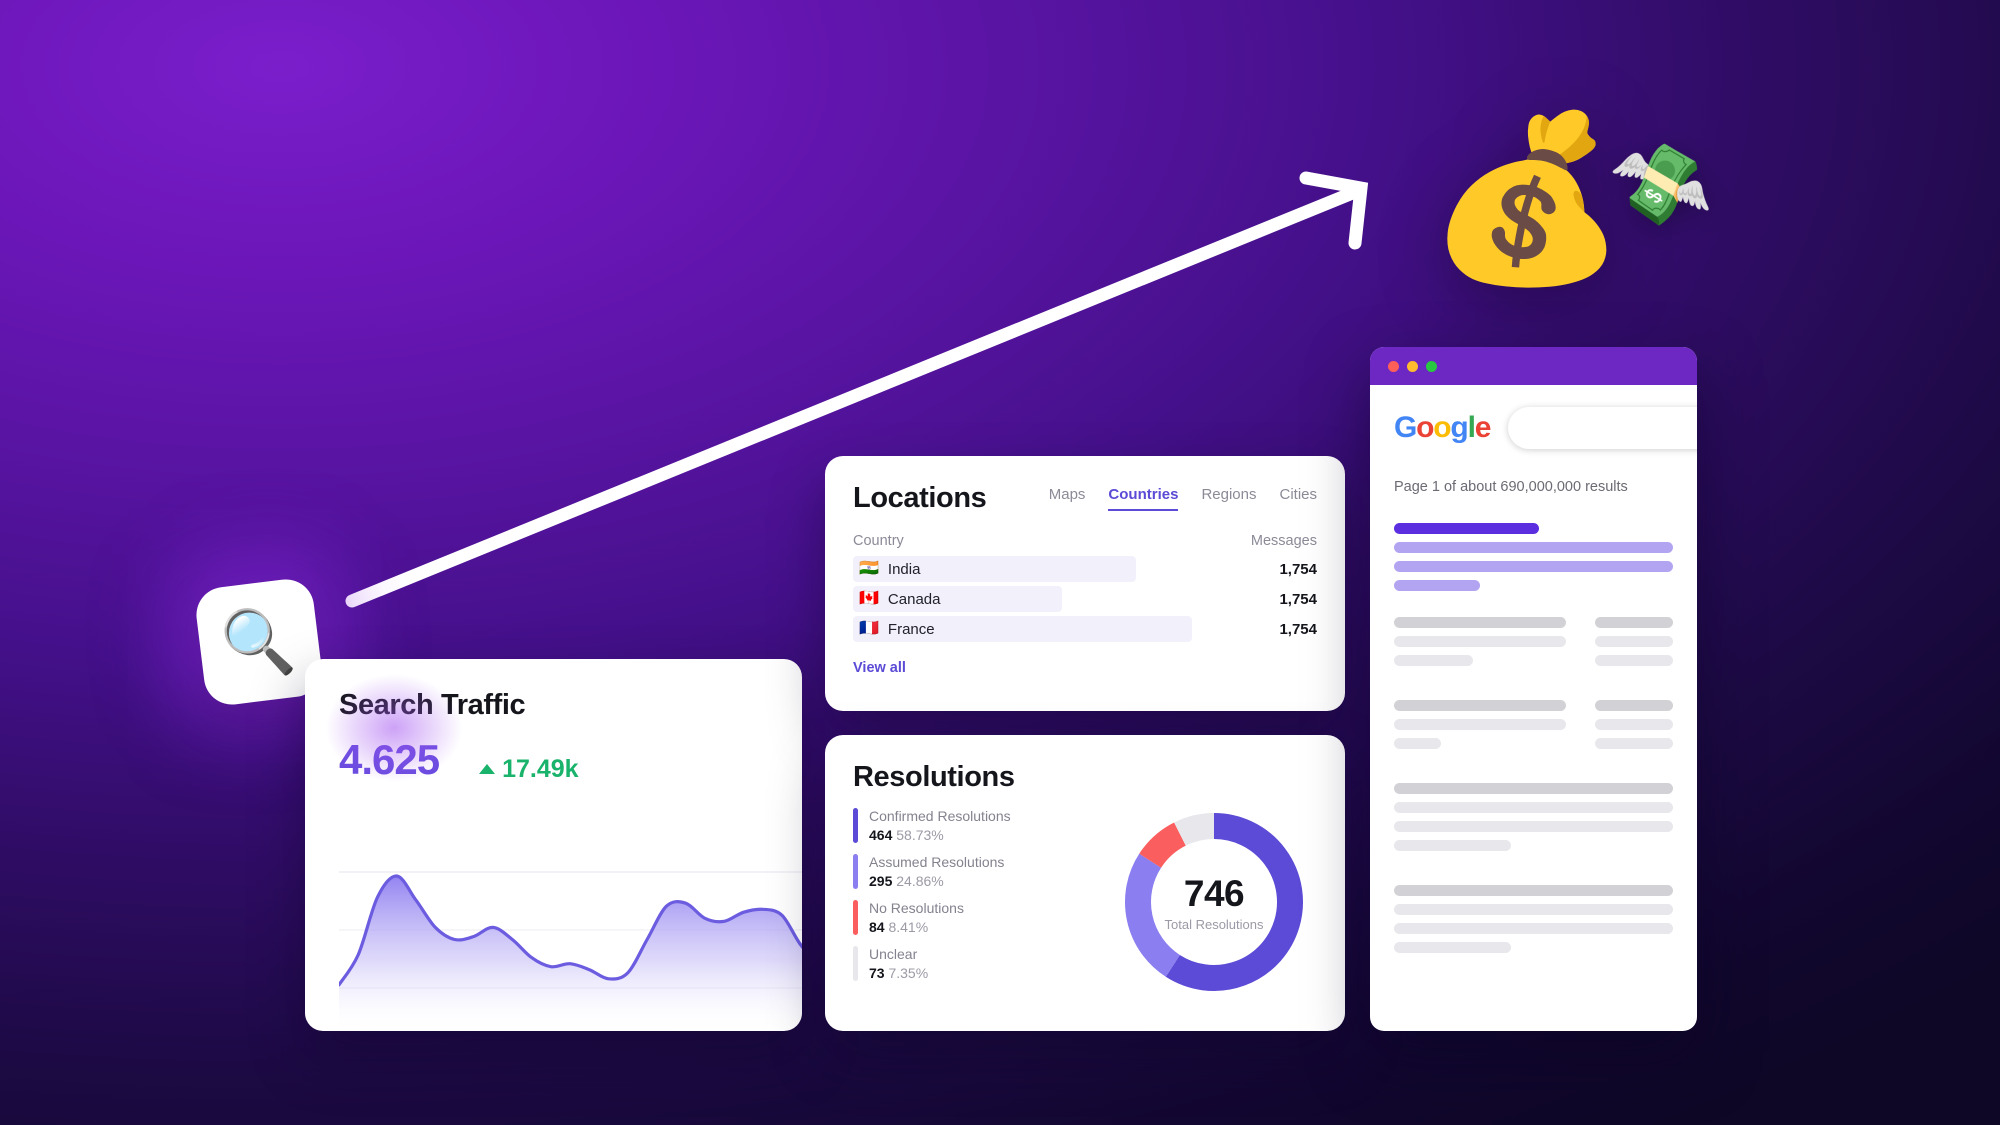  What do you see at coordinates (1214, 924) in the screenshot?
I see `total-resolutions-label: Total Resolutions` at bounding box center [1214, 924].